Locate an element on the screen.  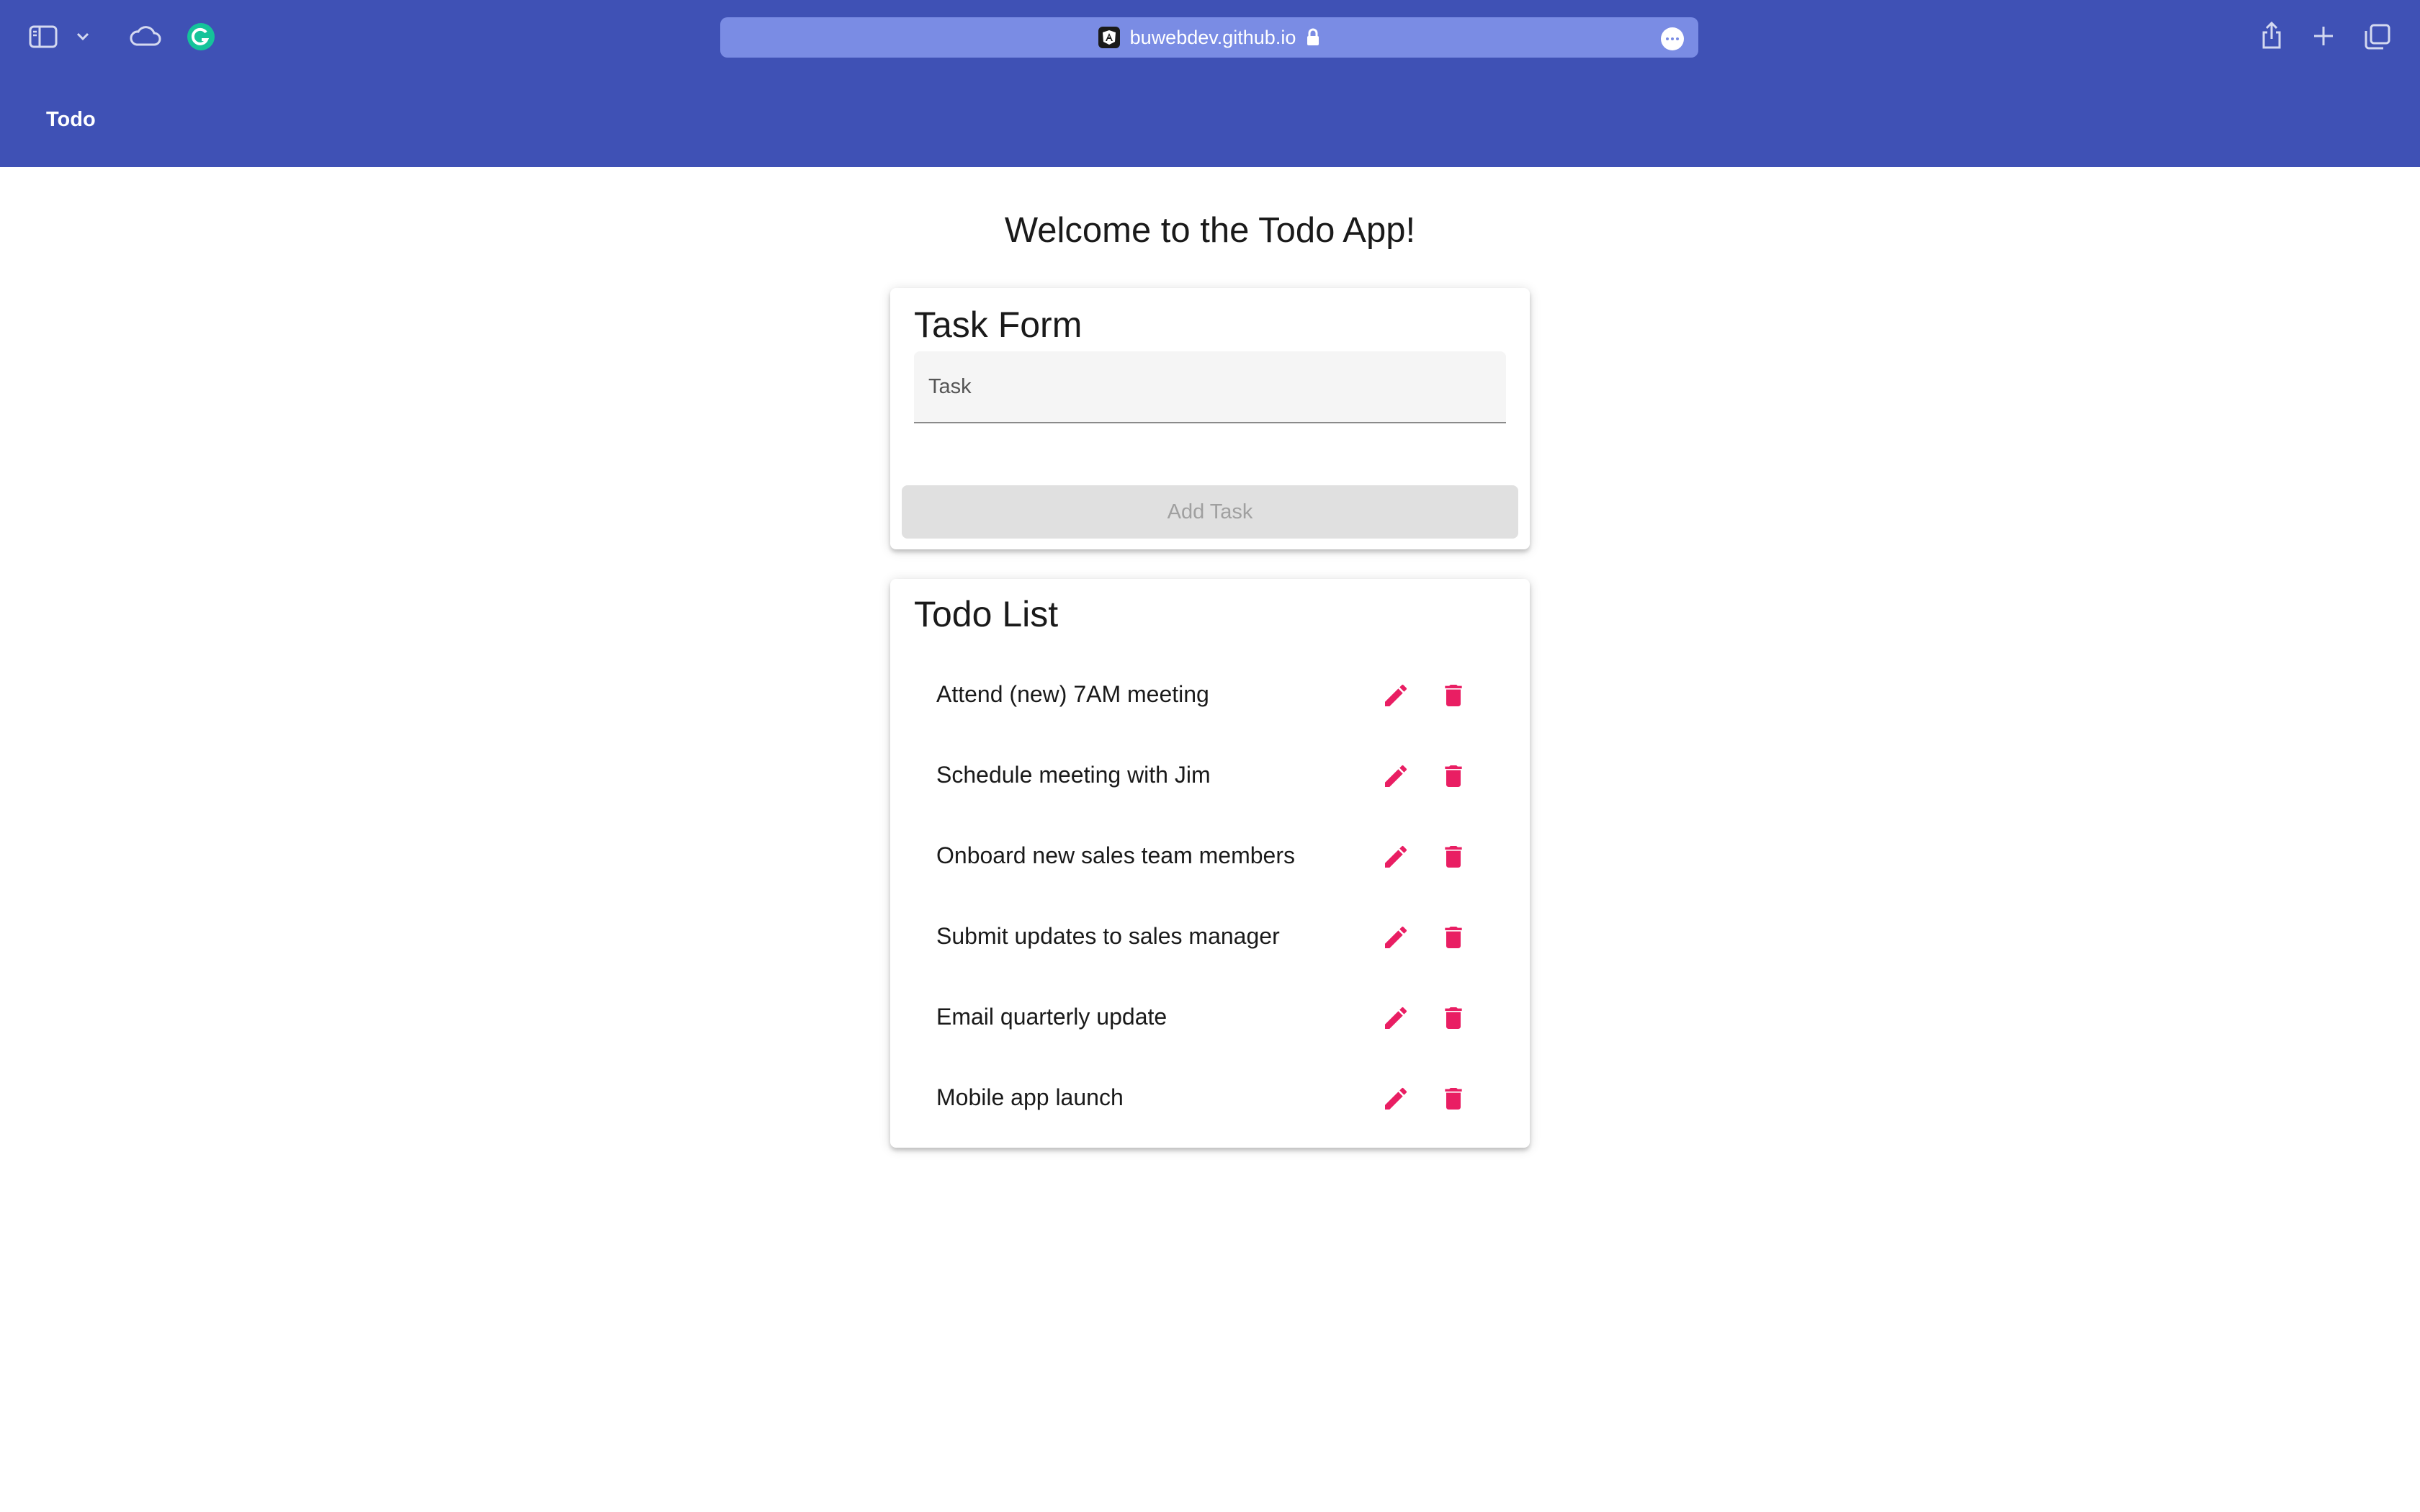
list-item: Onboard new sales team members is located at coordinates (1210, 856).